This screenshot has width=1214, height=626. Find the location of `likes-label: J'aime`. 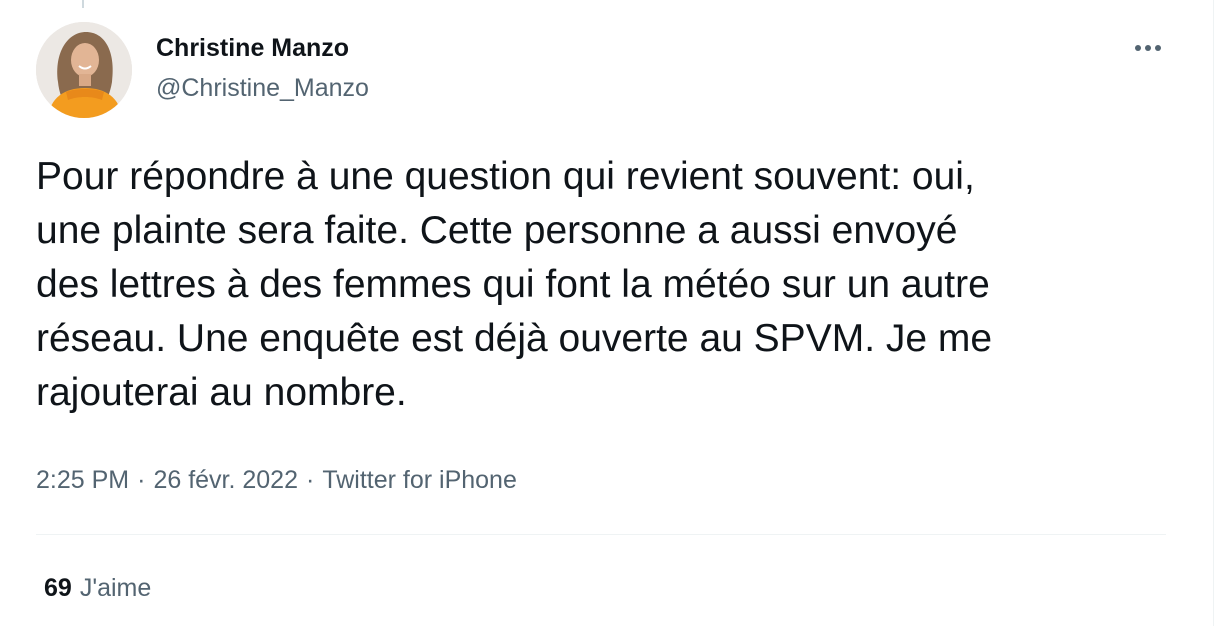

likes-label: J'aime is located at coordinates (115, 588).